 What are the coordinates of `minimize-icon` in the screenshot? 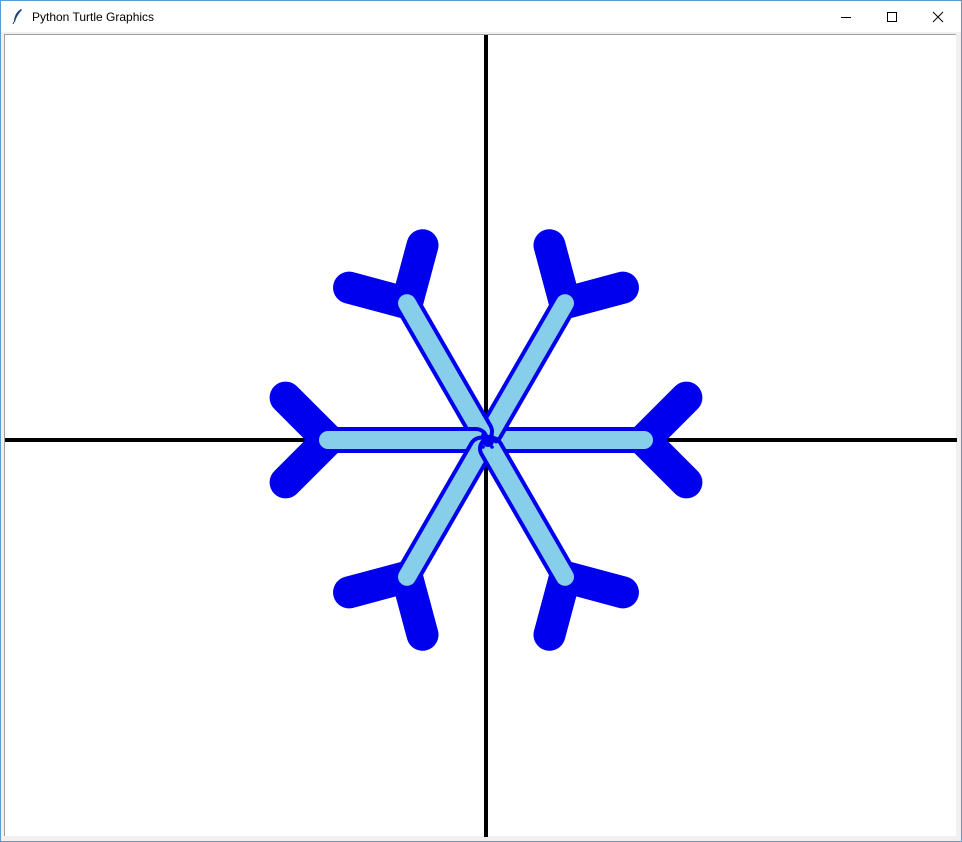 It's located at (846, 17).